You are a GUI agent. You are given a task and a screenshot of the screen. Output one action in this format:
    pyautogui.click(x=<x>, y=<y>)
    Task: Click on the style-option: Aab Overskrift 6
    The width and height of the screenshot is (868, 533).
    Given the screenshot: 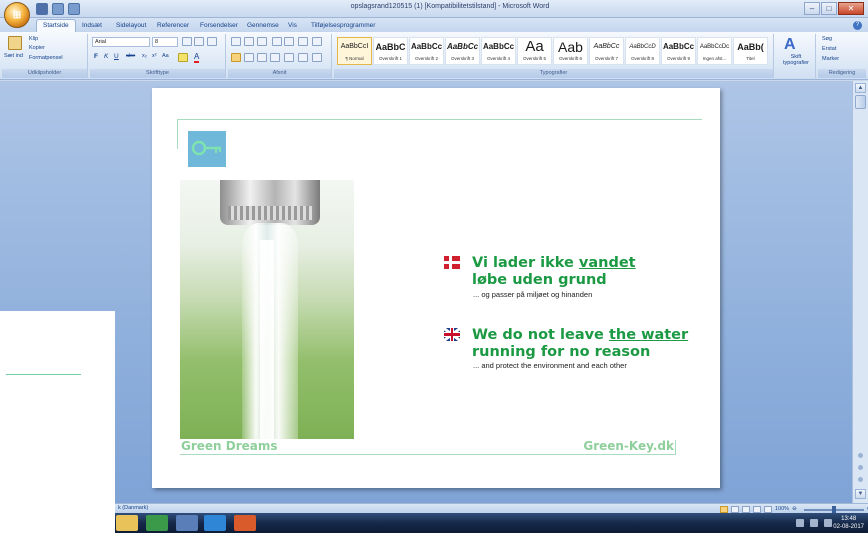 What is the action you would take?
    pyautogui.click(x=570, y=51)
    